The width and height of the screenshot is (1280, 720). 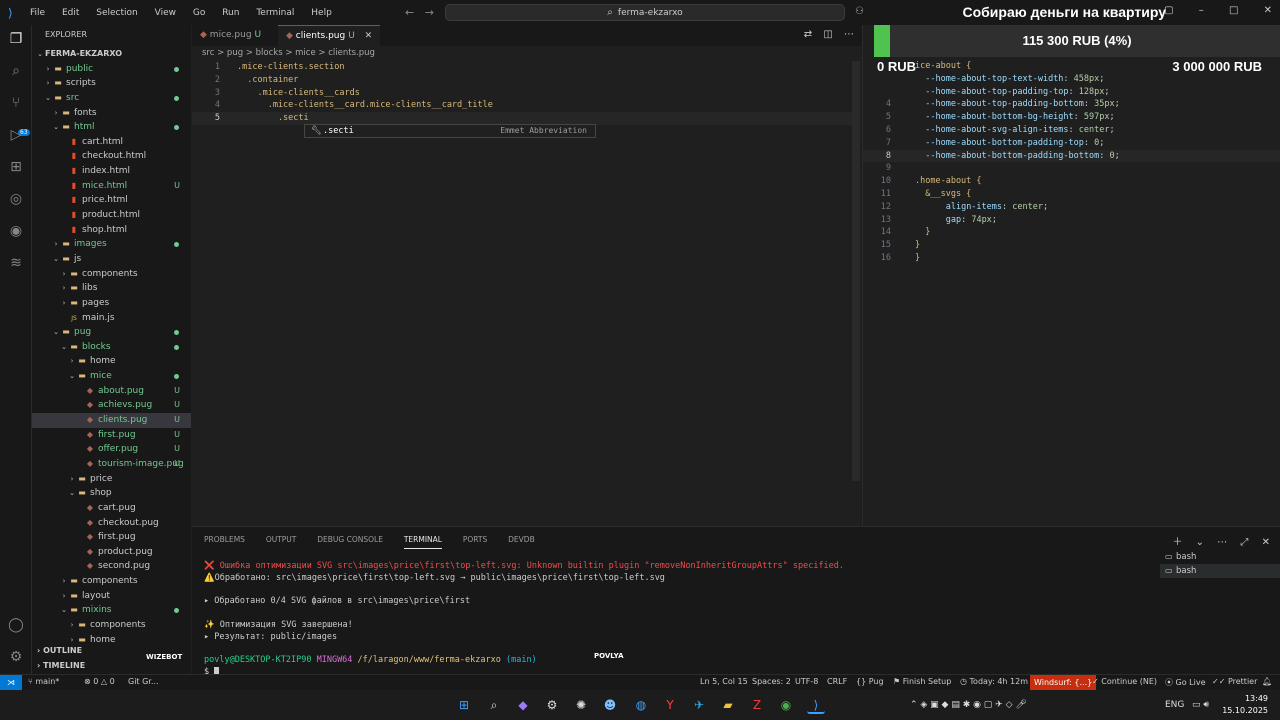 I want to click on file-item: ◆ second.pug, so click(x=111, y=566).